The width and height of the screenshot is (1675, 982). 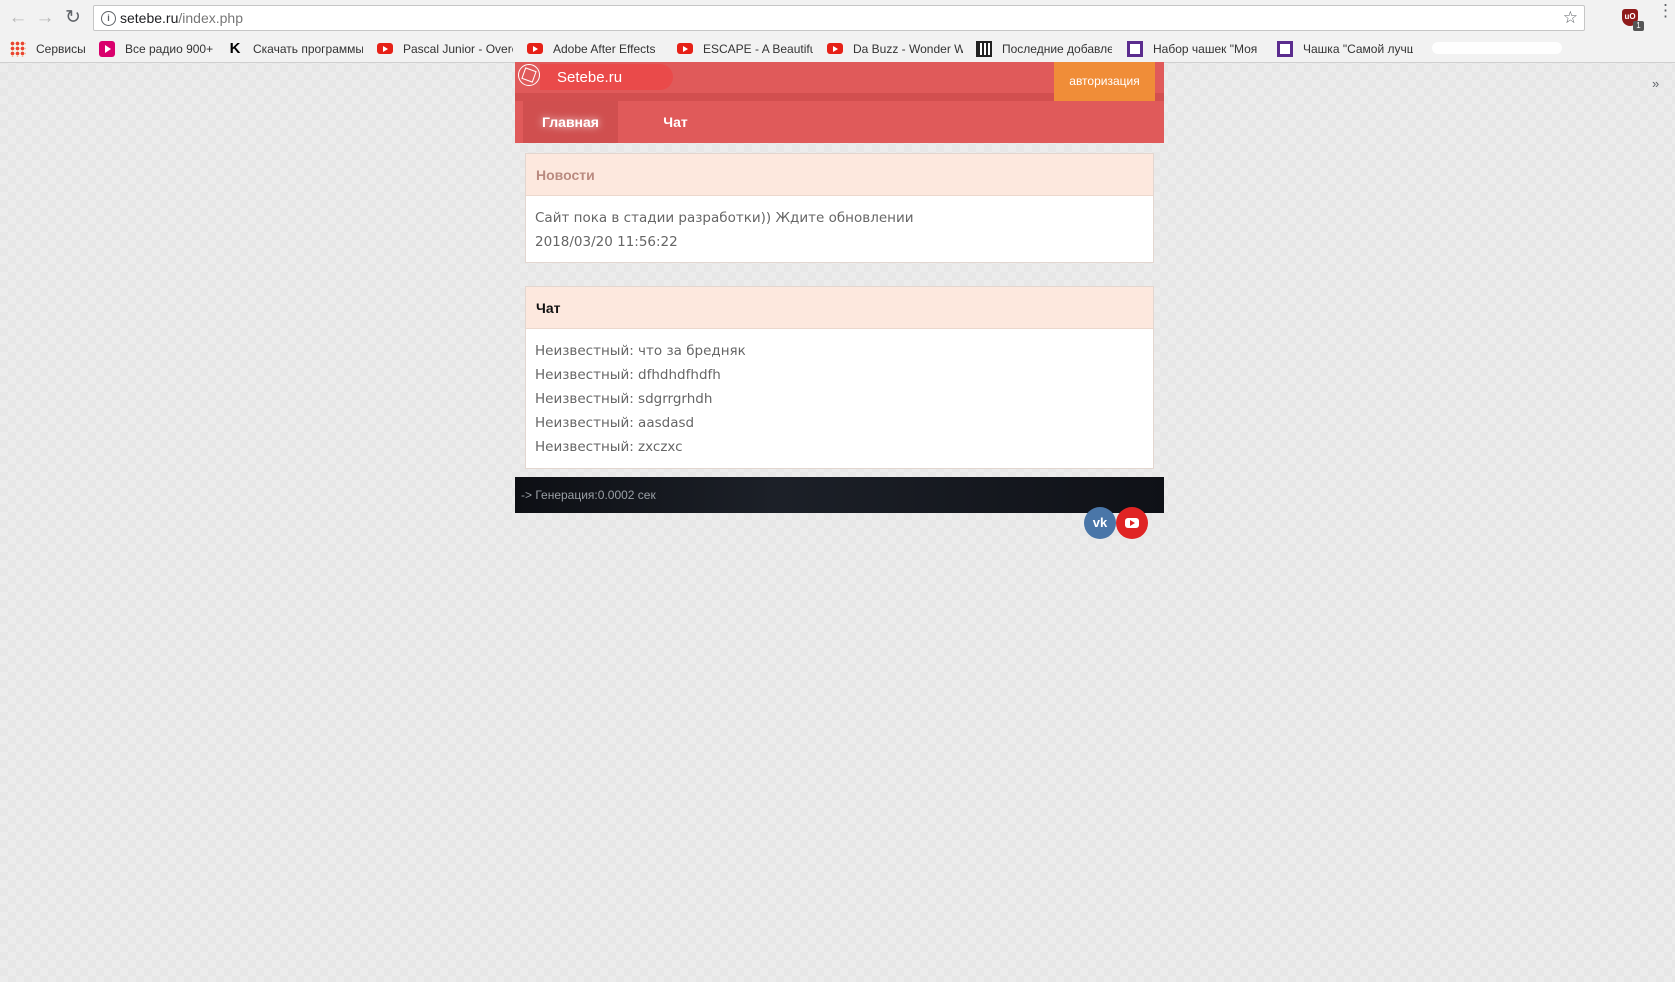 I want to click on bookmark-services: Сервисы, so click(x=50, y=49).